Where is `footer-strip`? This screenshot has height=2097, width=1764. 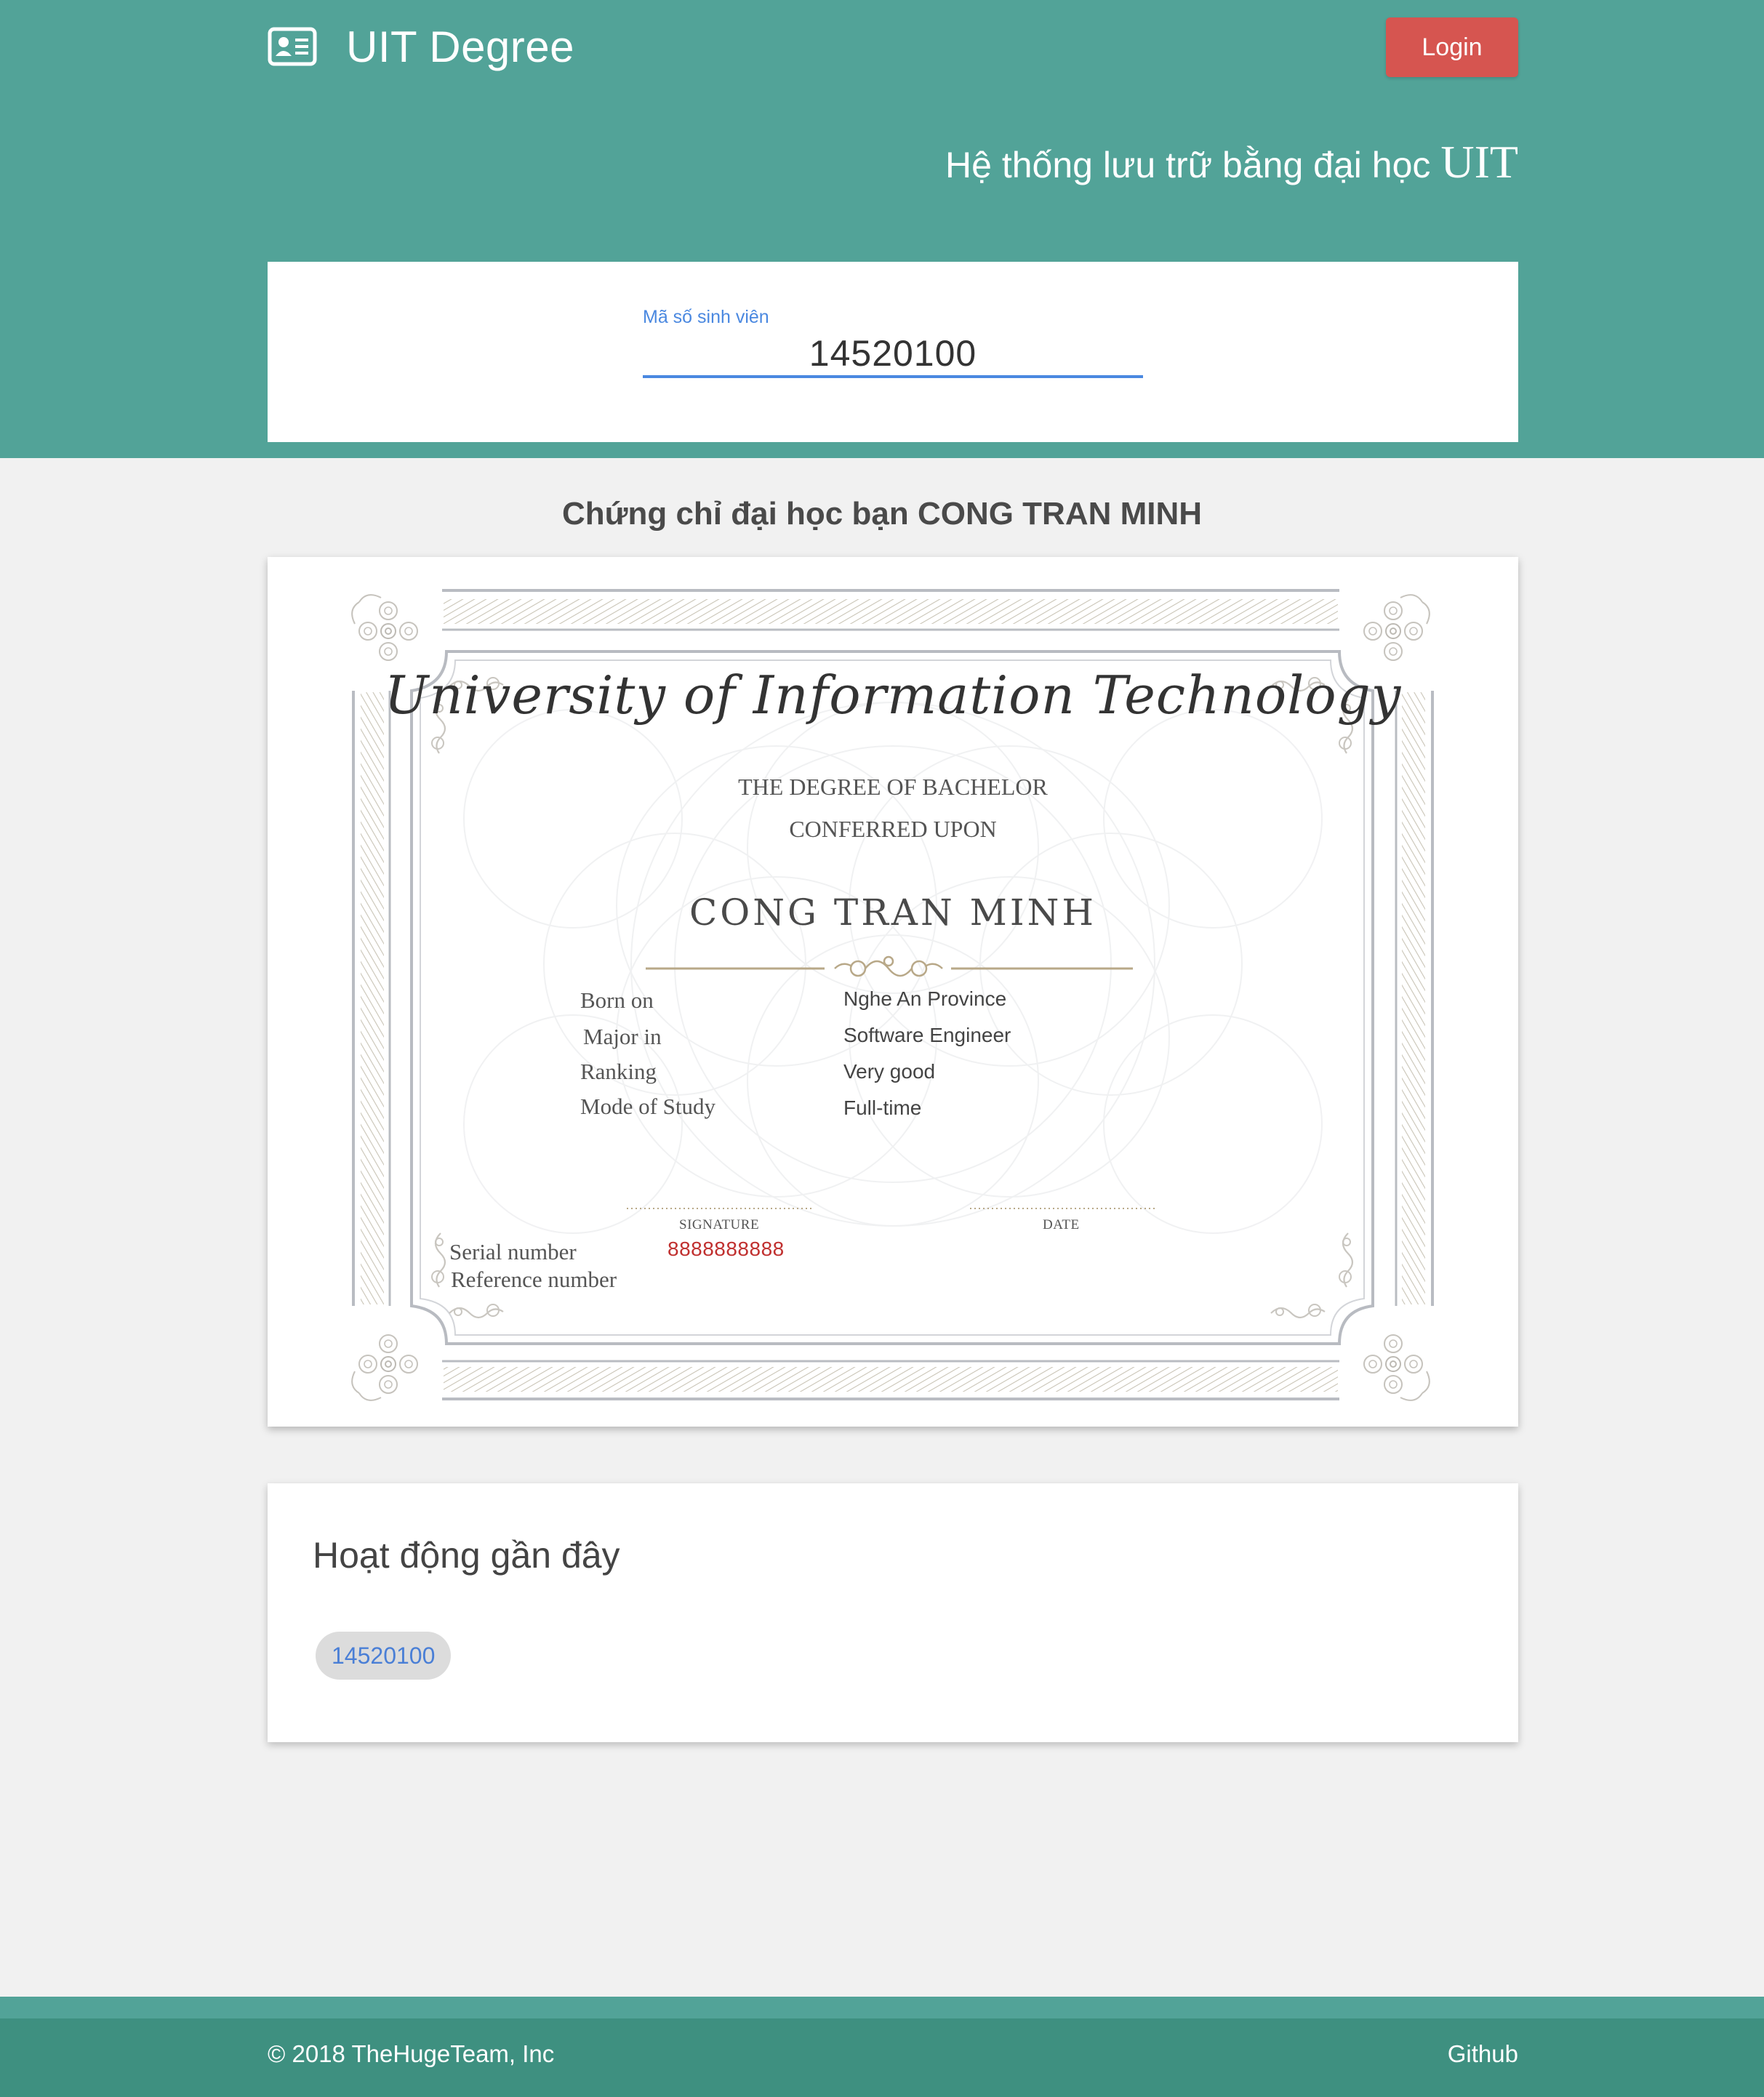 footer-strip is located at coordinates (882, 2007).